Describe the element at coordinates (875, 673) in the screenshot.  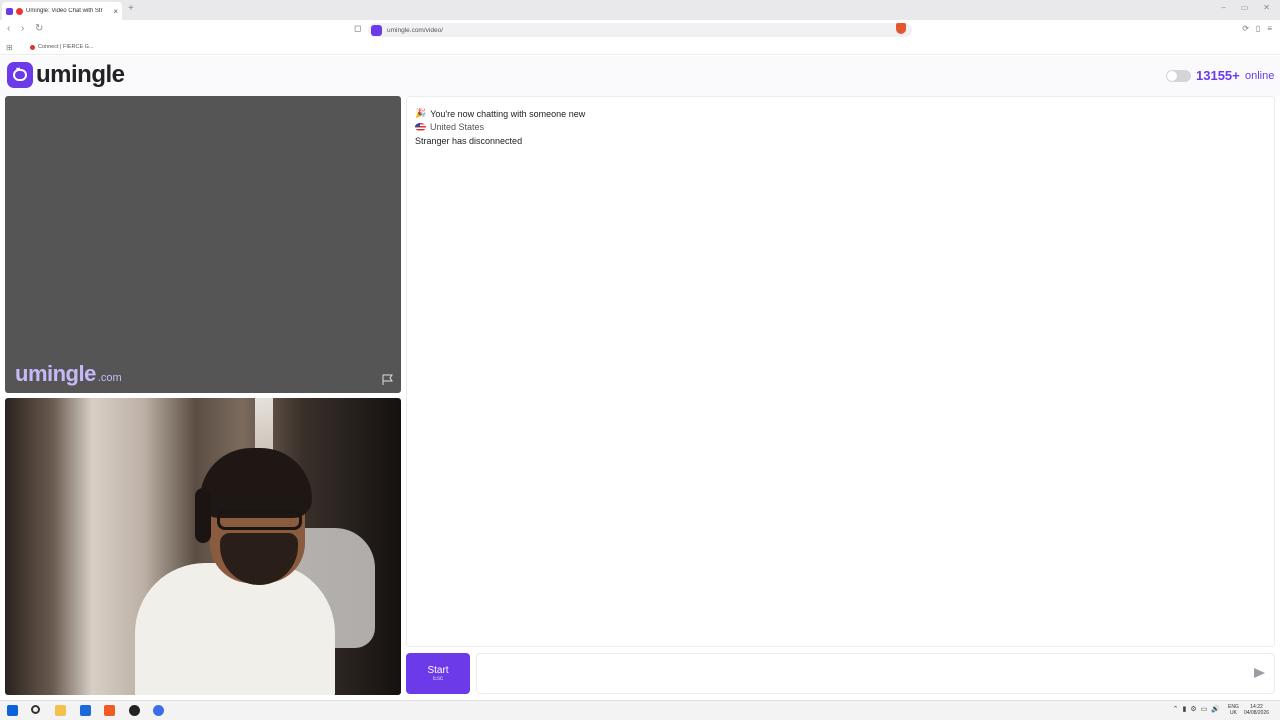
I see `message-input` at that location.